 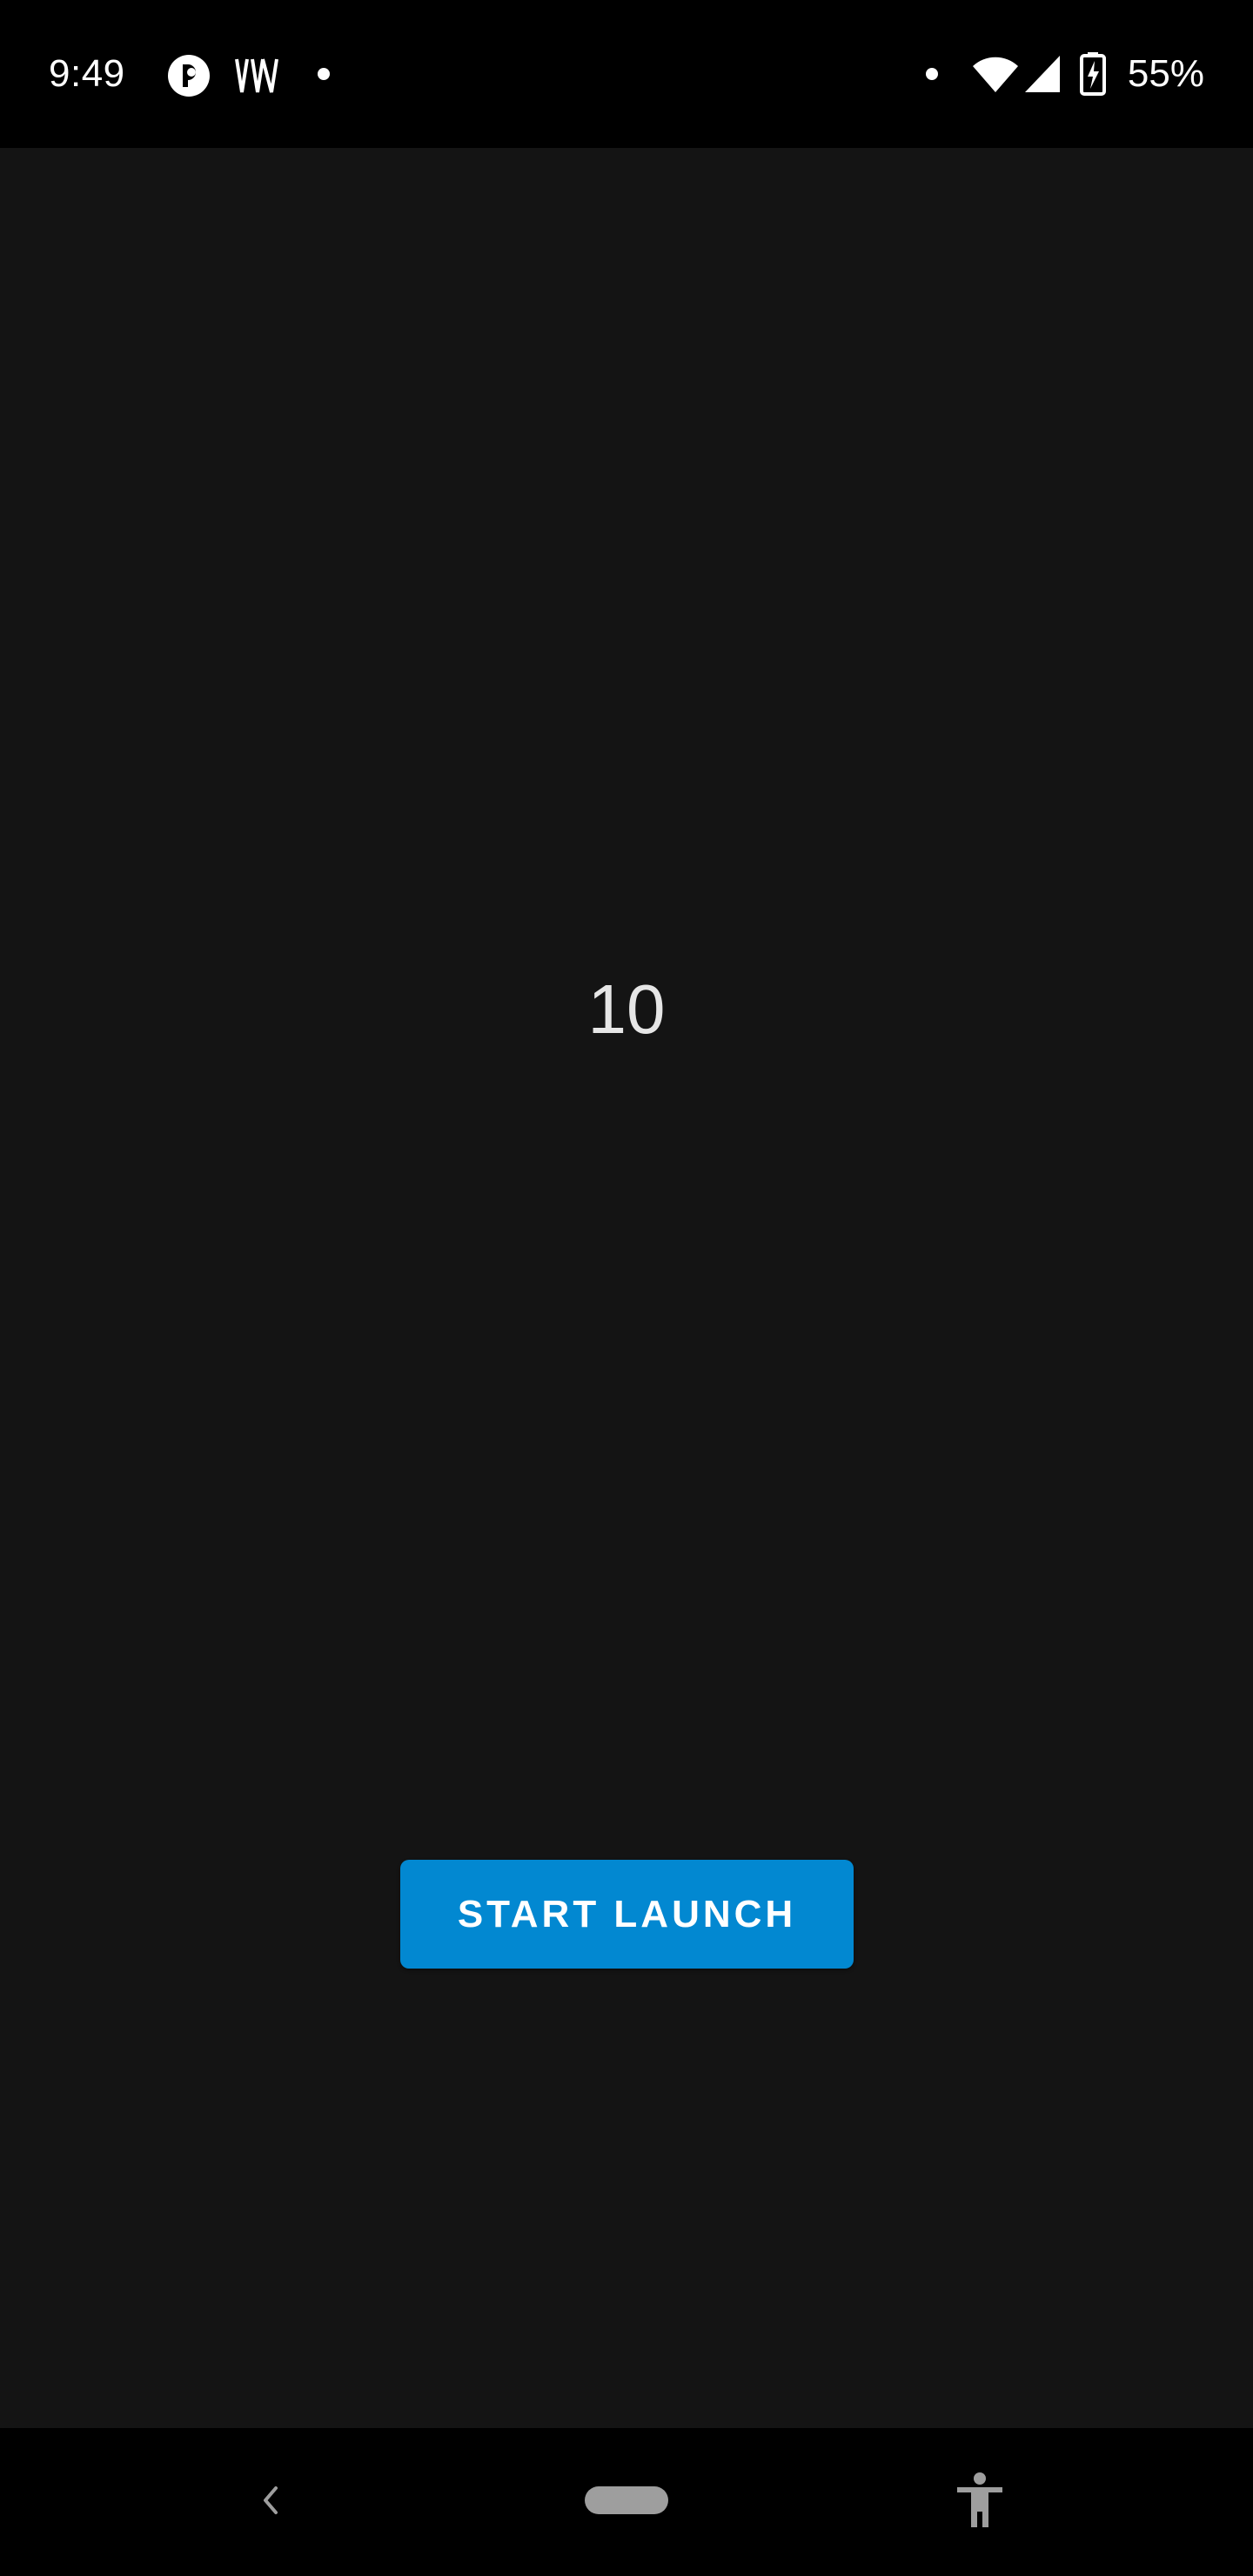 I want to click on accessibility-button, so click(x=980, y=2502).